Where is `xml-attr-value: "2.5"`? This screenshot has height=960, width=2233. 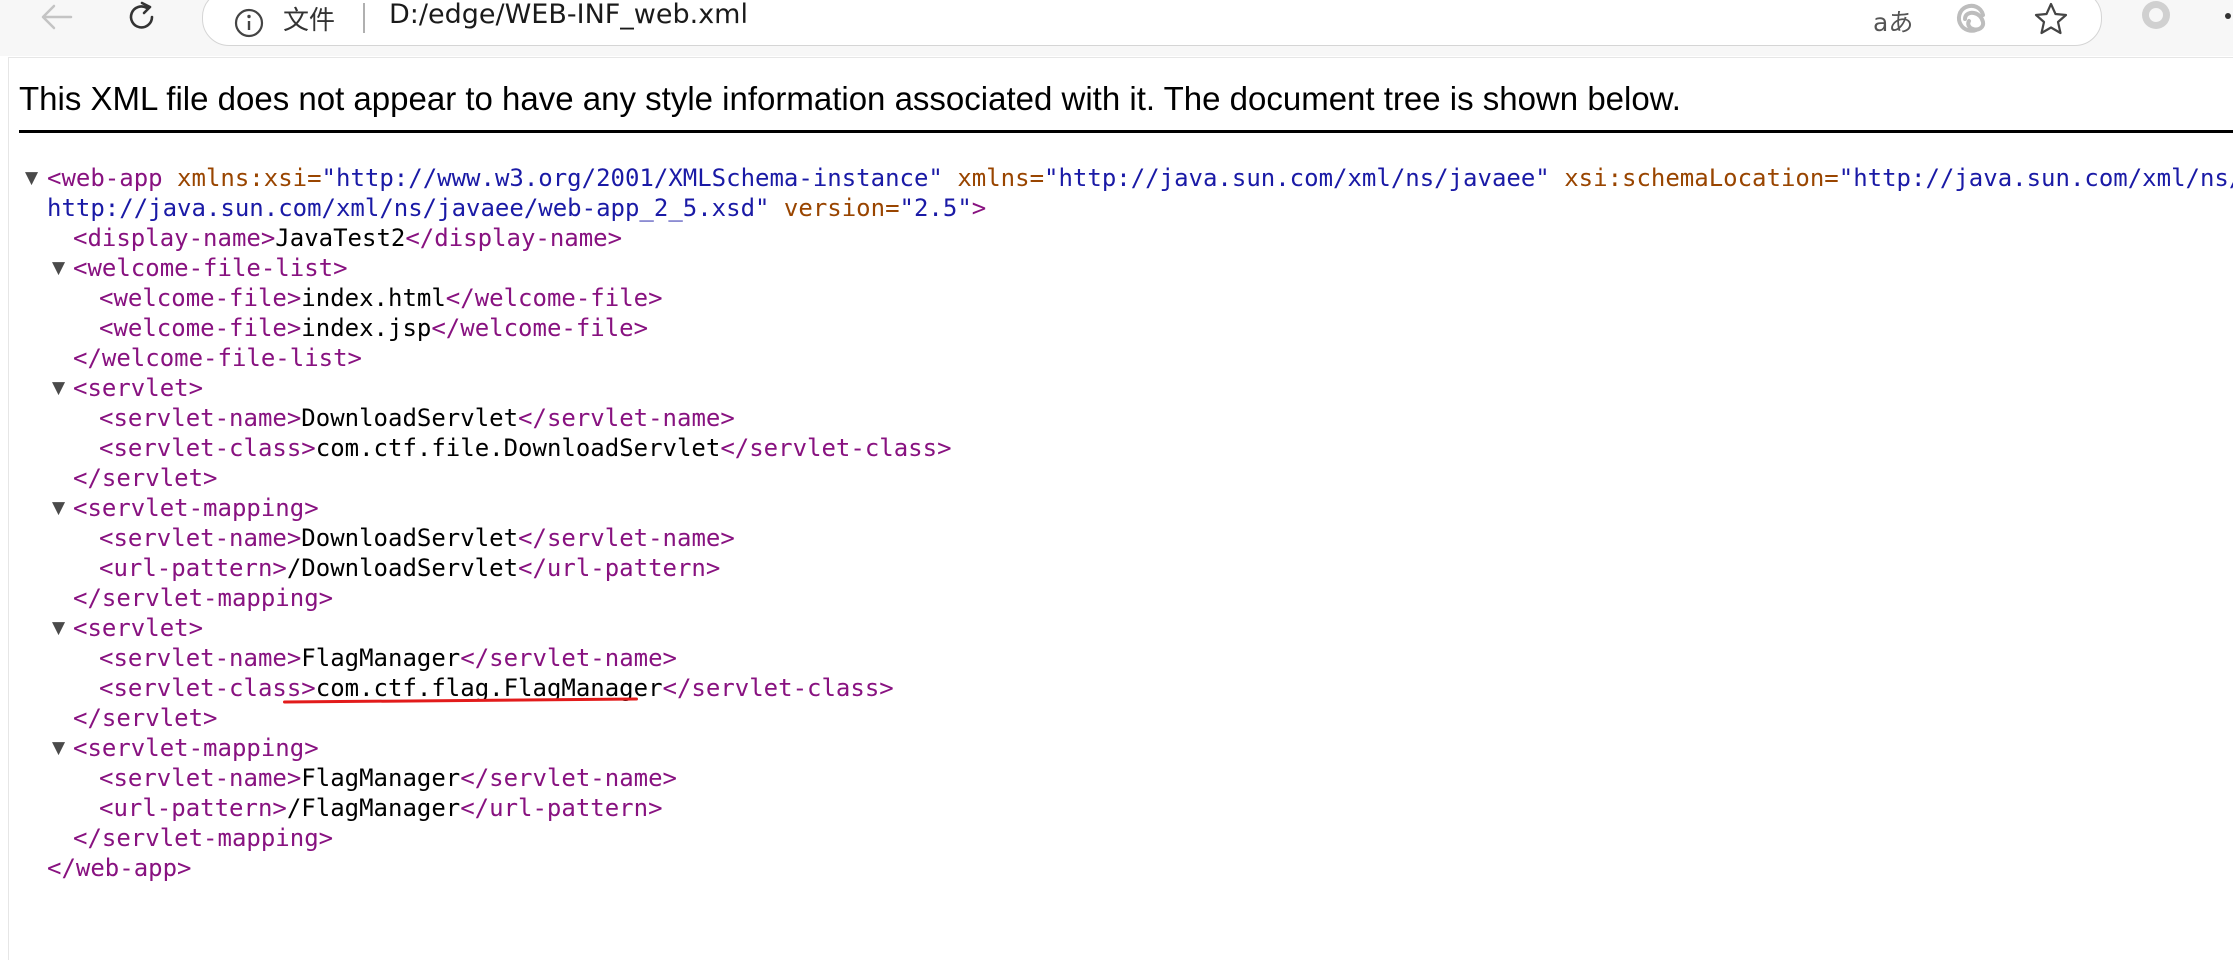 xml-attr-value: "2.5" is located at coordinates (935, 208).